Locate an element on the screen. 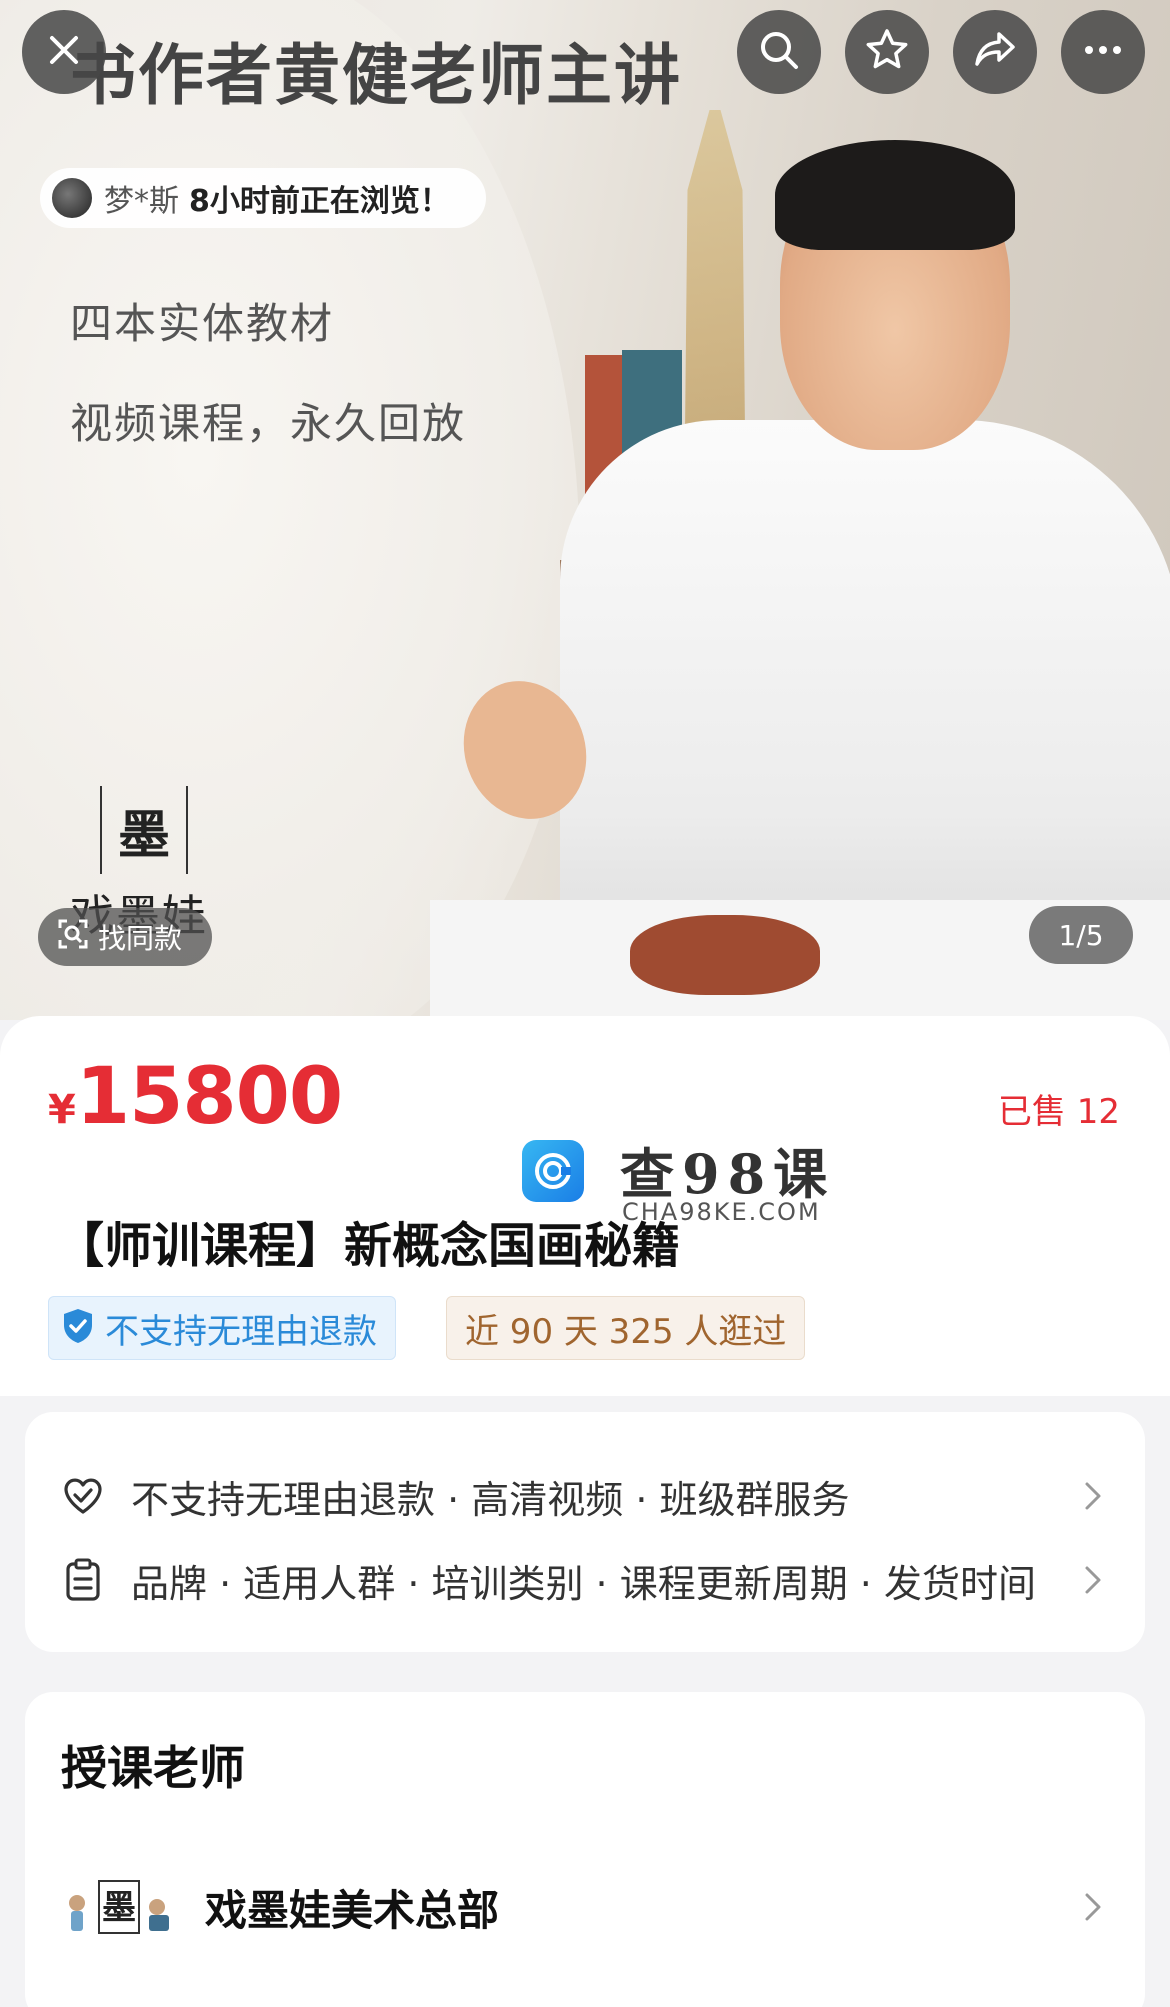  teacher-photo-hair is located at coordinates (895, 195).